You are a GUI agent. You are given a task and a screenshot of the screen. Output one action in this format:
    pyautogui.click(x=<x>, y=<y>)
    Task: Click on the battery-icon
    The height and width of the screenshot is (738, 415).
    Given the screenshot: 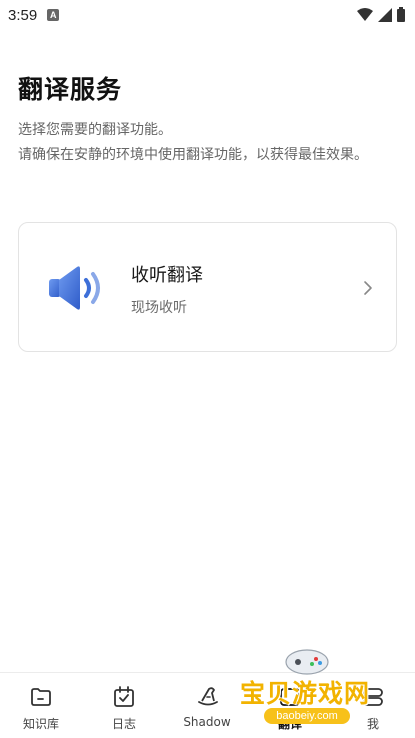 What is the action you would take?
    pyautogui.click(x=401, y=14)
    